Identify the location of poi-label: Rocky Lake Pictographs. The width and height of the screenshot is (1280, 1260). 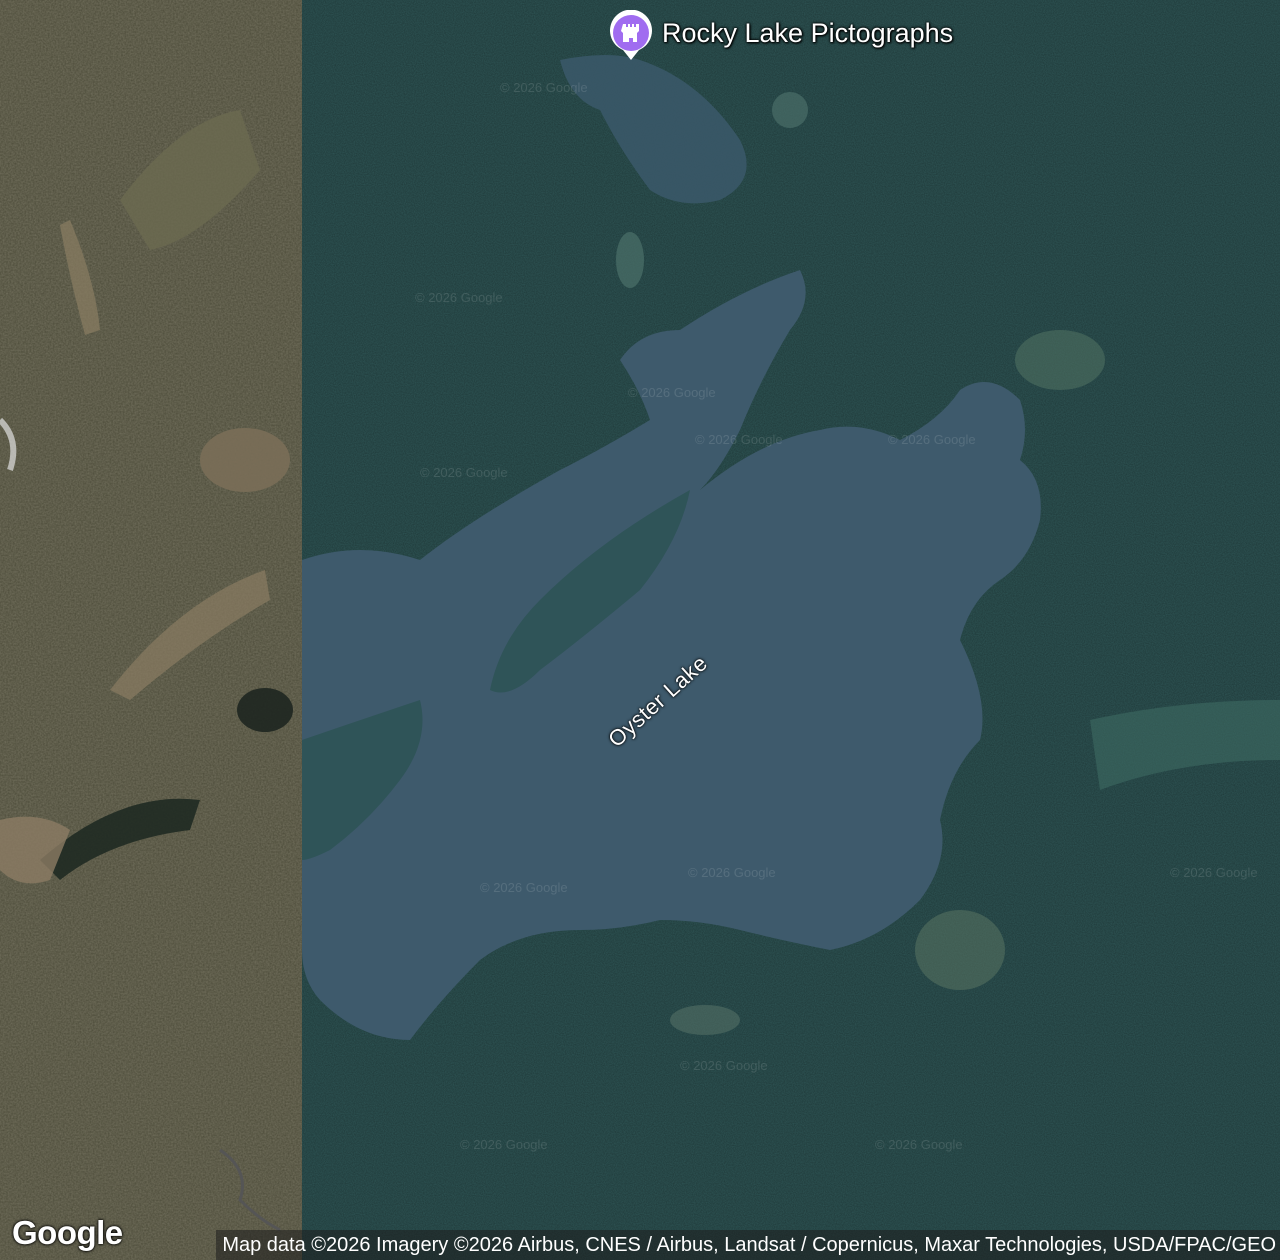
(808, 32).